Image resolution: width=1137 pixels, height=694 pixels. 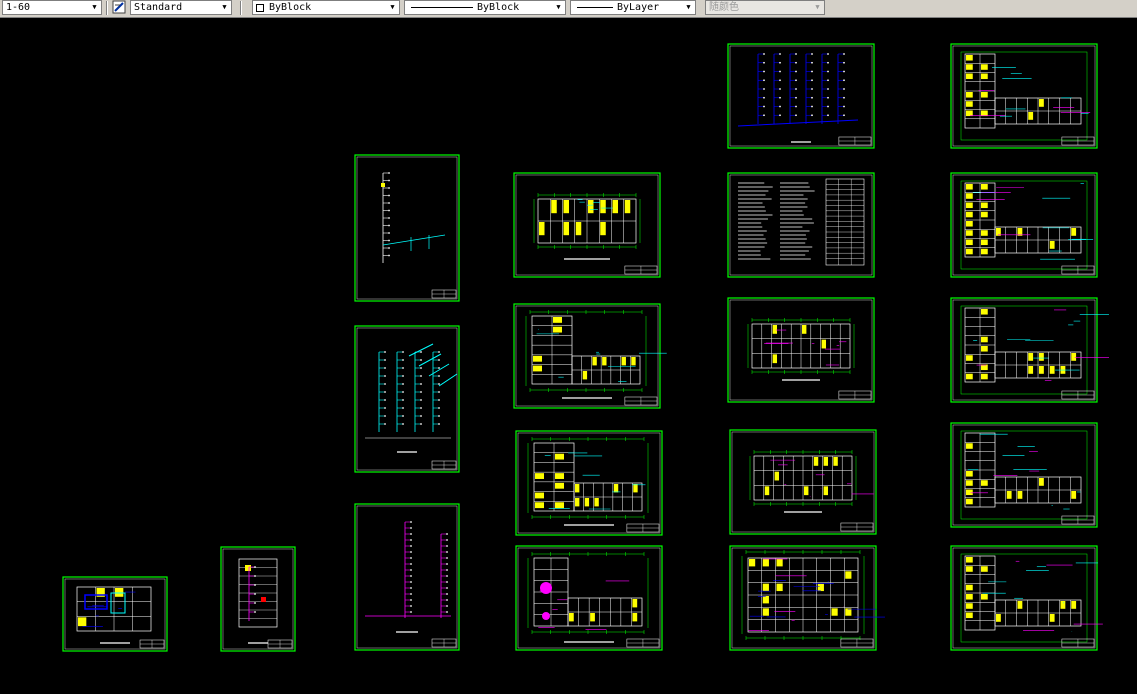 I want to click on sheet-site-plan, so click(x=115, y=614).